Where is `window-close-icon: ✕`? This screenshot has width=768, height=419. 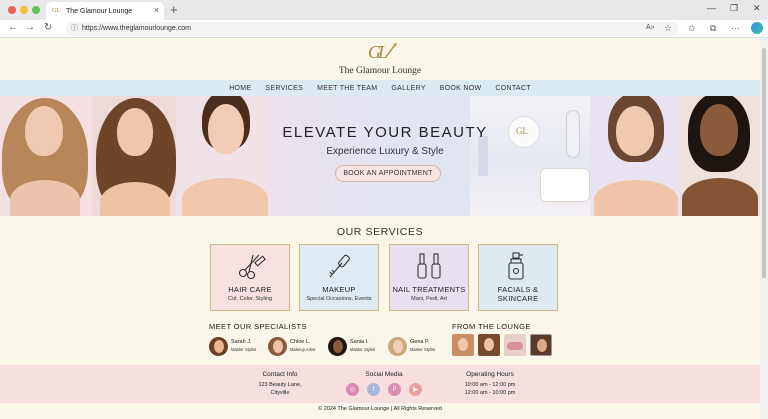
window-close-icon: ✕ is located at coordinates (757, 8).